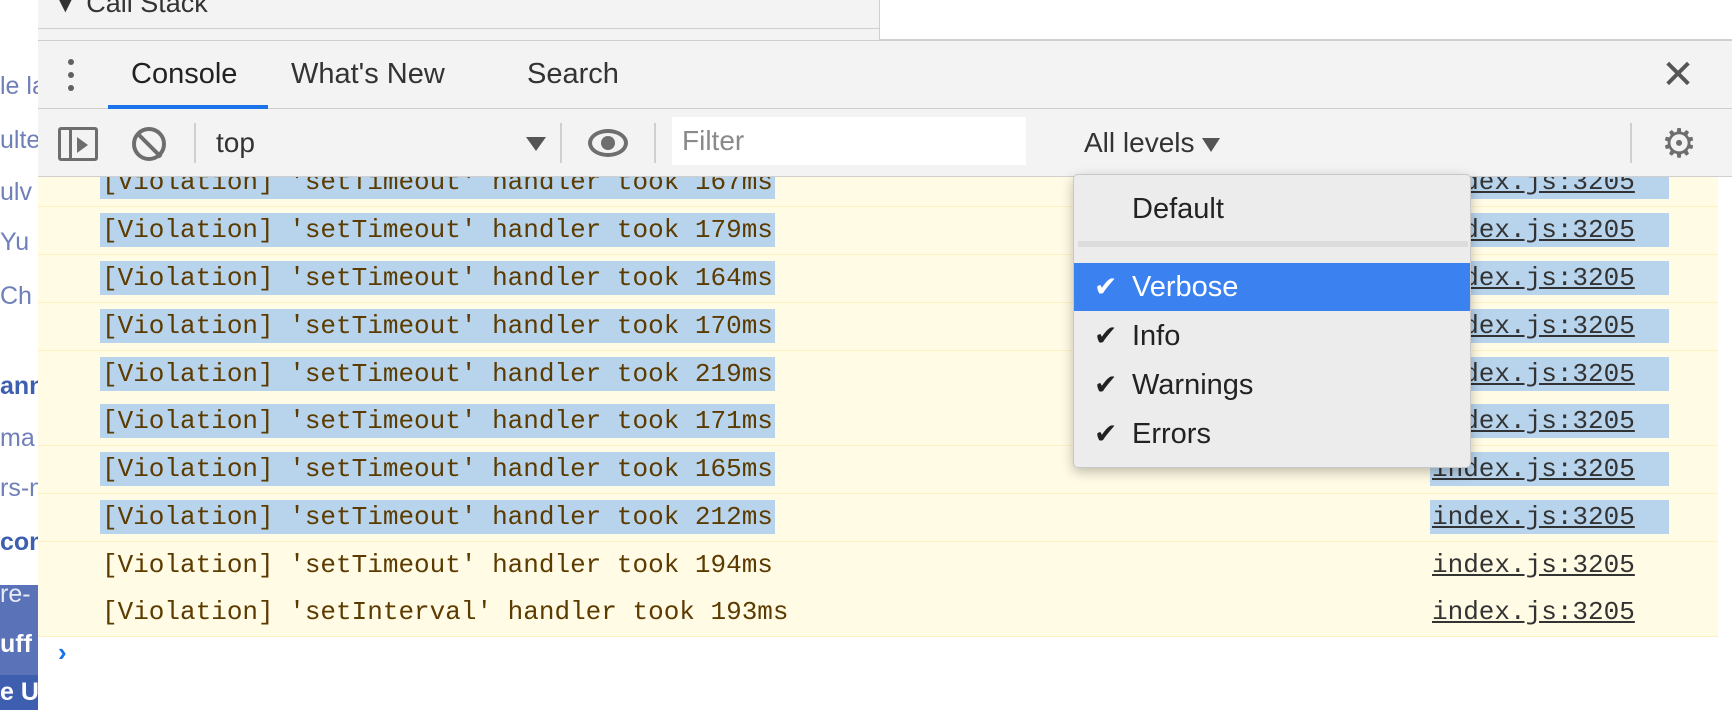 The height and width of the screenshot is (710, 1732). What do you see at coordinates (130, 9) in the screenshot?
I see `call-stack-header: ▼ Call Stack` at bounding box center [130, 9].